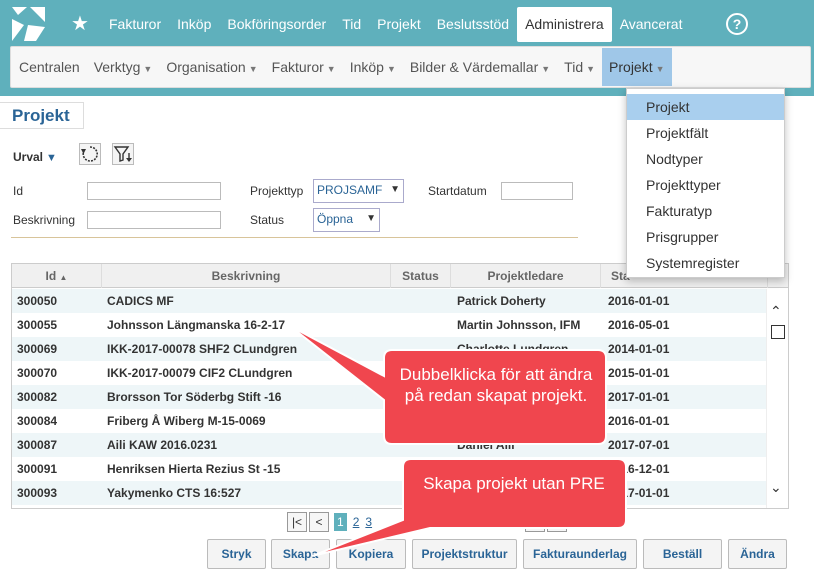  Describe the element at coordinates (519, 325) in the screenshot. I see `table-cell: Martin Johnsson, IFM` at that location.